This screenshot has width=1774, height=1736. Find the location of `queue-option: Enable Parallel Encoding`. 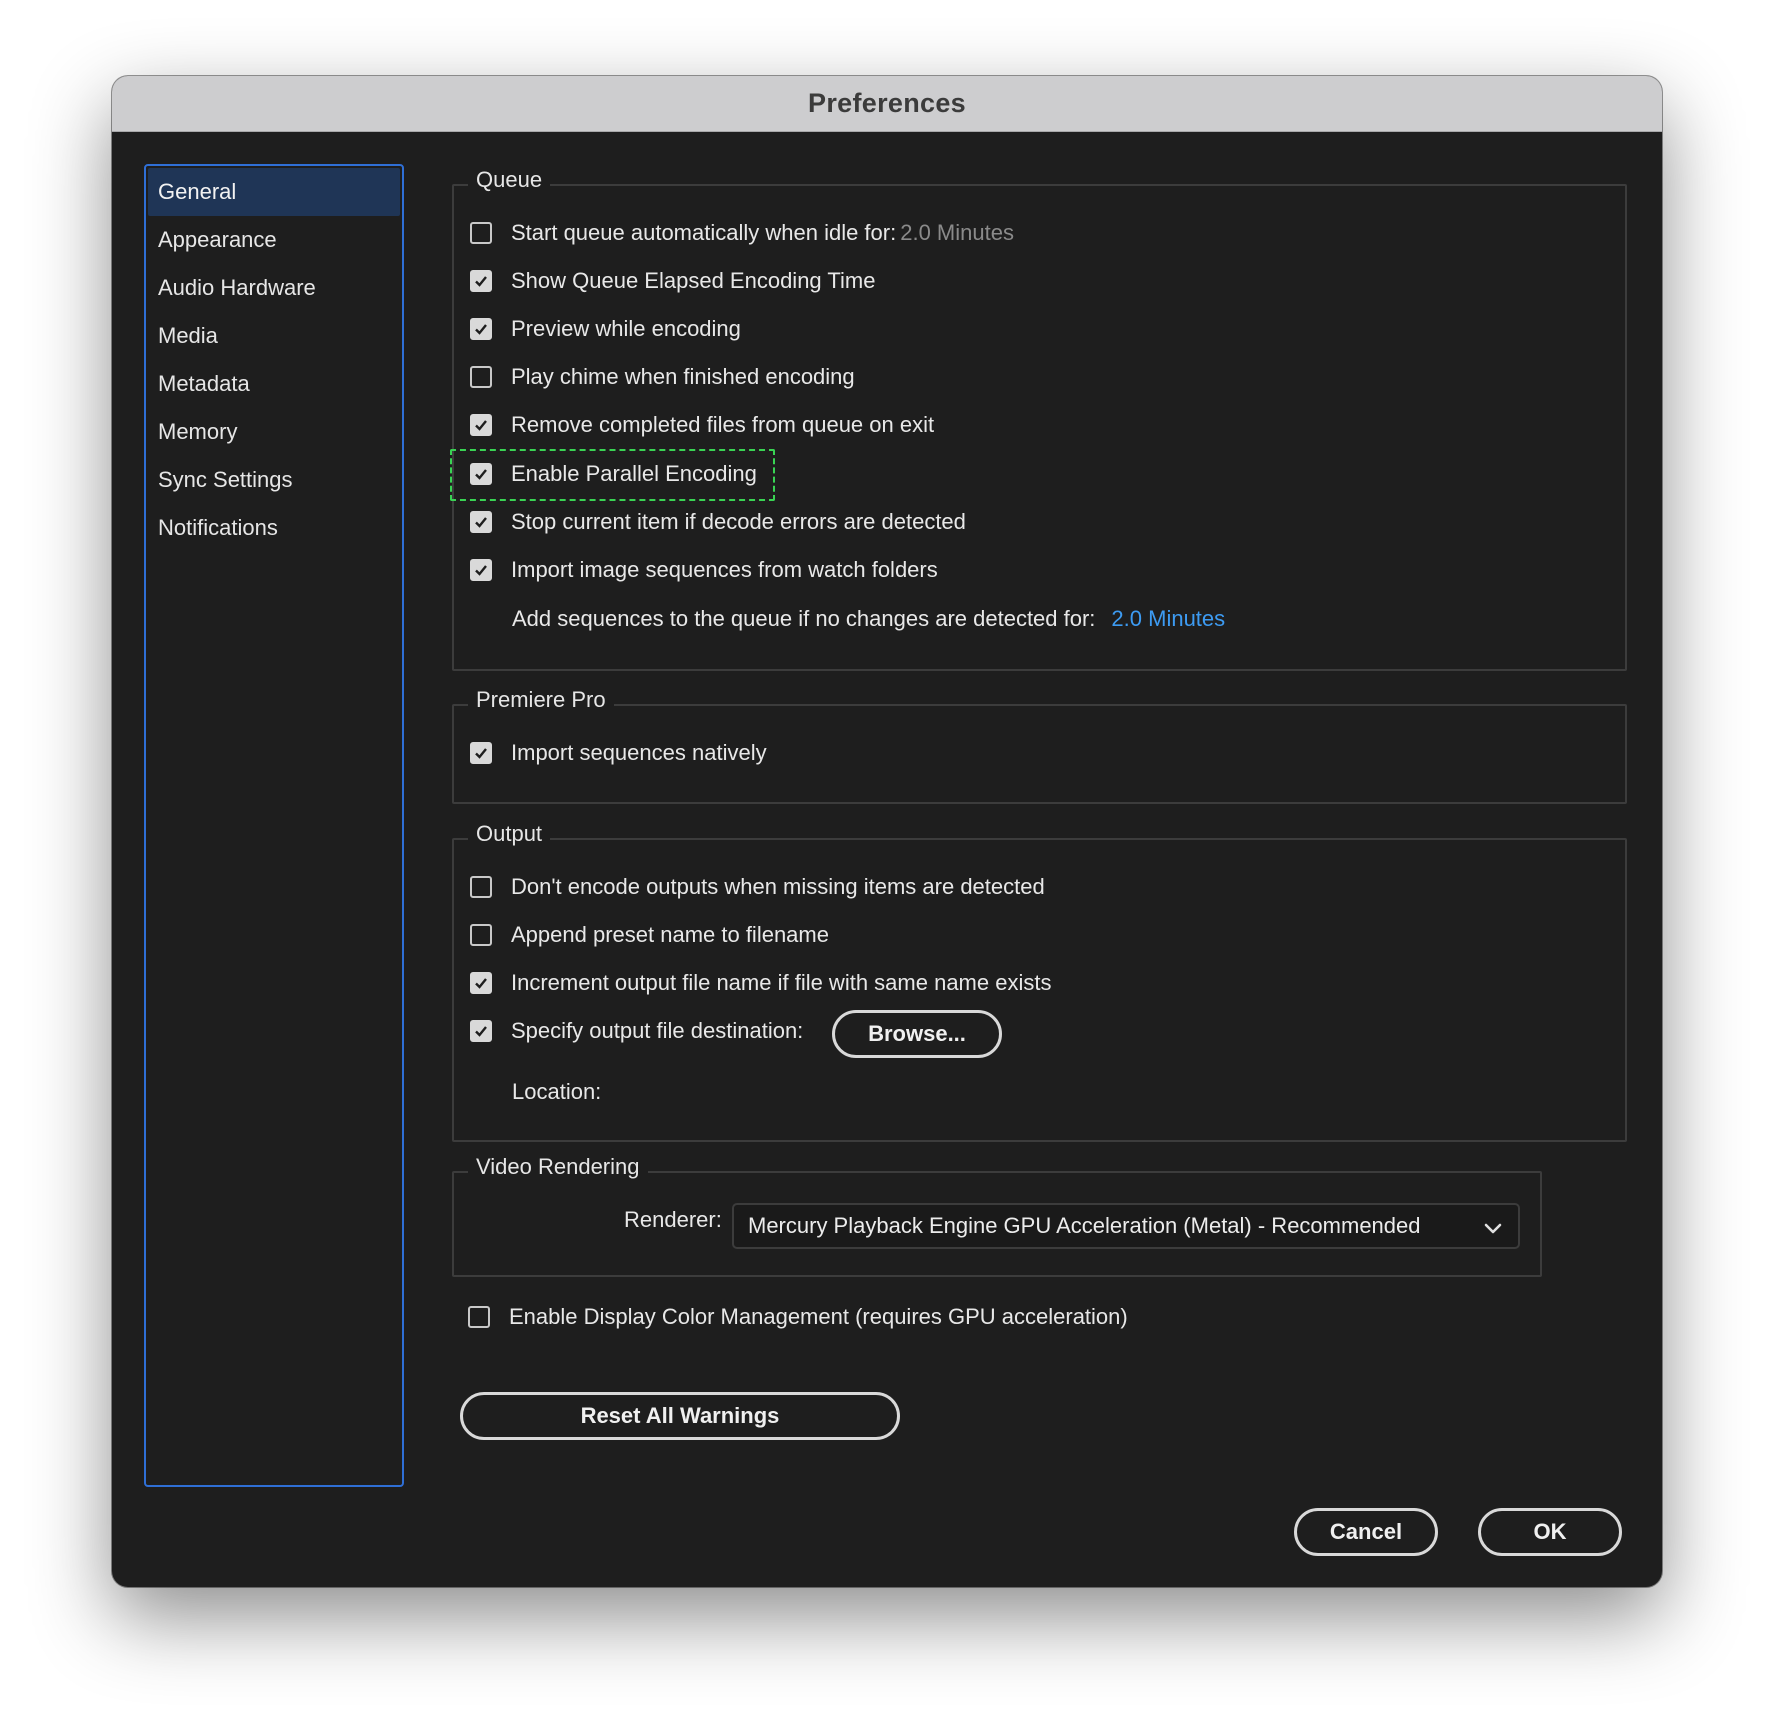

queue-option: Enable Parallel Encoding is located at coordinates (613, 474).